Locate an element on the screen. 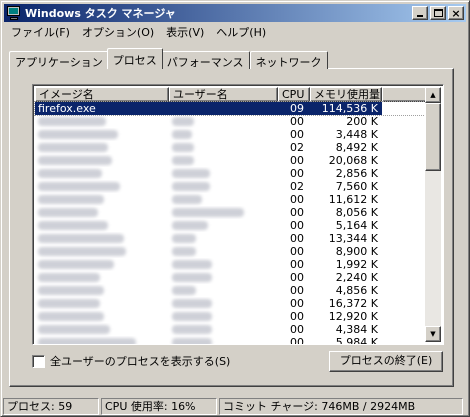 The width and height of the screenshot is (470, 417). scroll-up-button: ▲ is located at coordinates (433, 95).